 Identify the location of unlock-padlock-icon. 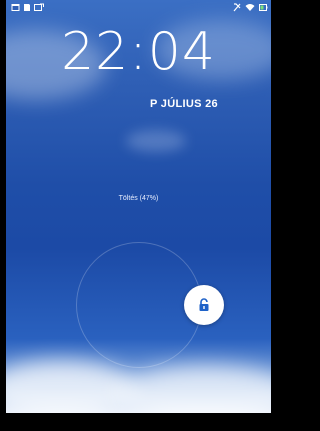
(204, 304).